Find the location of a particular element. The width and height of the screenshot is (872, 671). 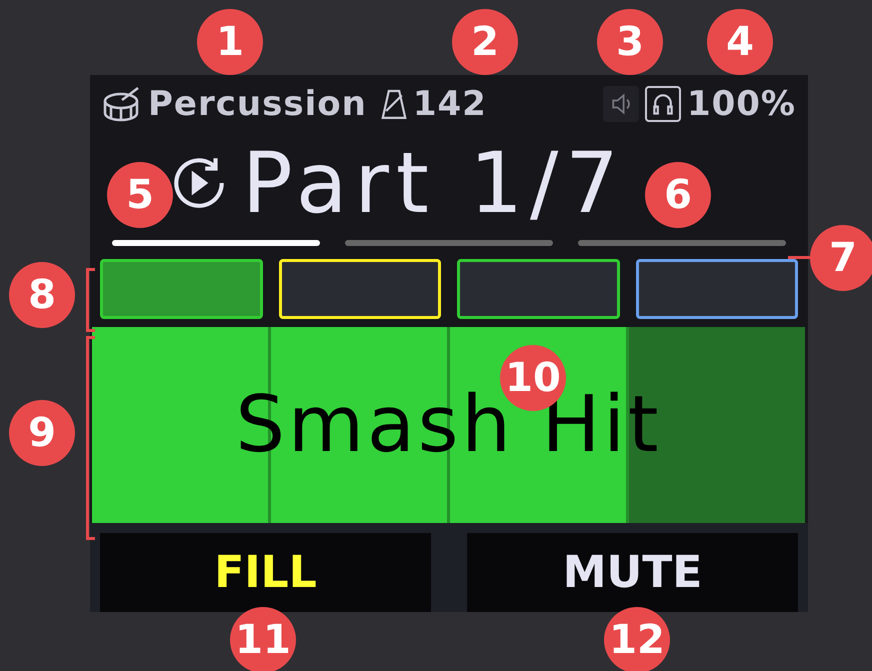

callout-number: 2 is located at coordinates (485, 42).